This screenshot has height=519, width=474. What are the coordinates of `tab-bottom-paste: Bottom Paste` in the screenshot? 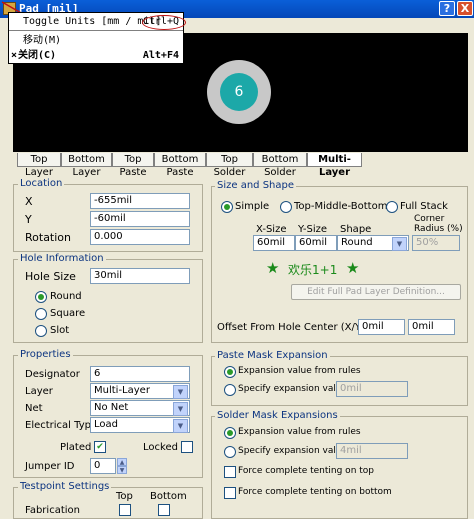 It's located at (180, 165).